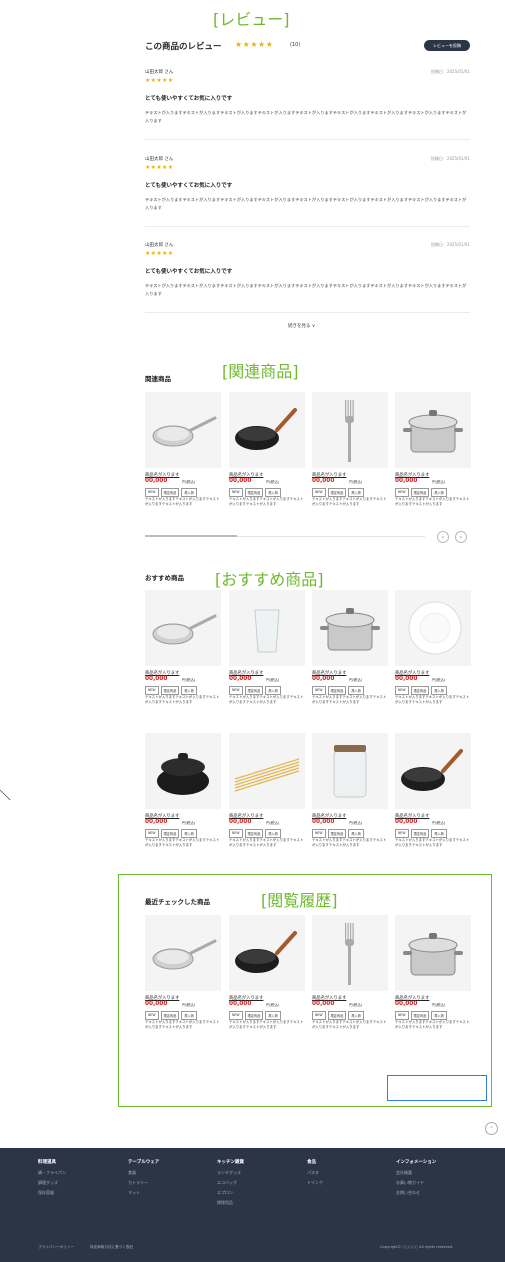  Describe the element at coordinates (52, 1183) in the screenshot. I see `footer-link: 調理グッズ` at that location.